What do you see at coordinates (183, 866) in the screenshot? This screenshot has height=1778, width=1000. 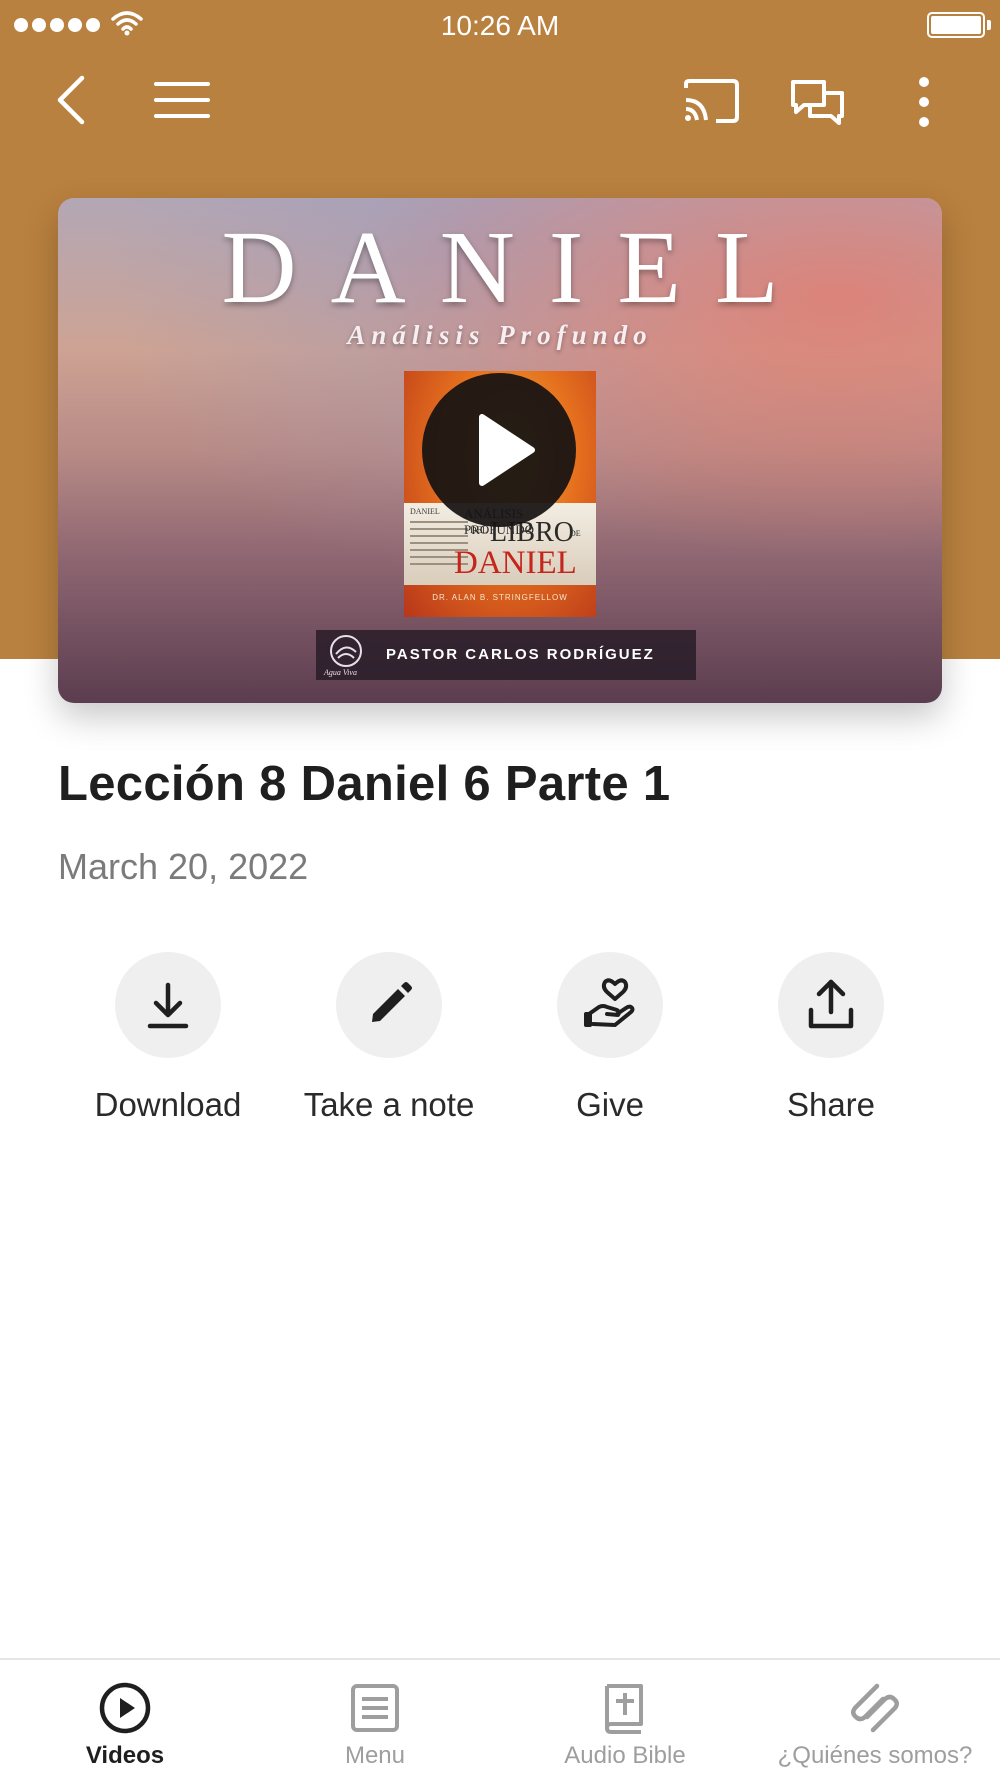 I see `lesson-date: March 20, 2022` at bounding box center [183, 866].